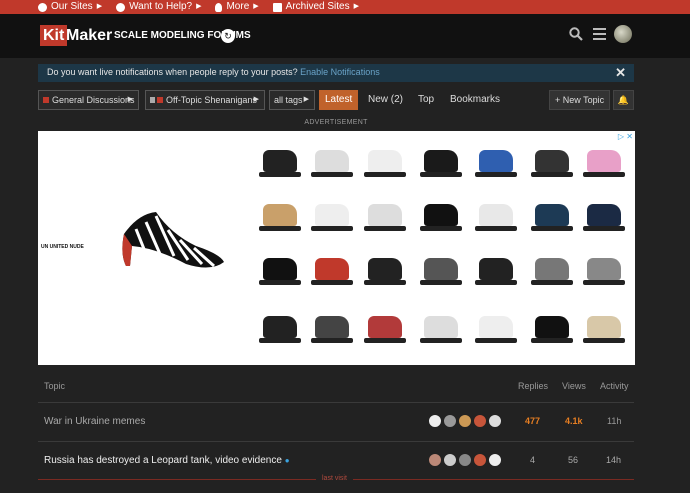 The image size is (690, 493). Describe the element at coordinates (532, 460) in the screenshot. I see `replies-count: 4` at that location.